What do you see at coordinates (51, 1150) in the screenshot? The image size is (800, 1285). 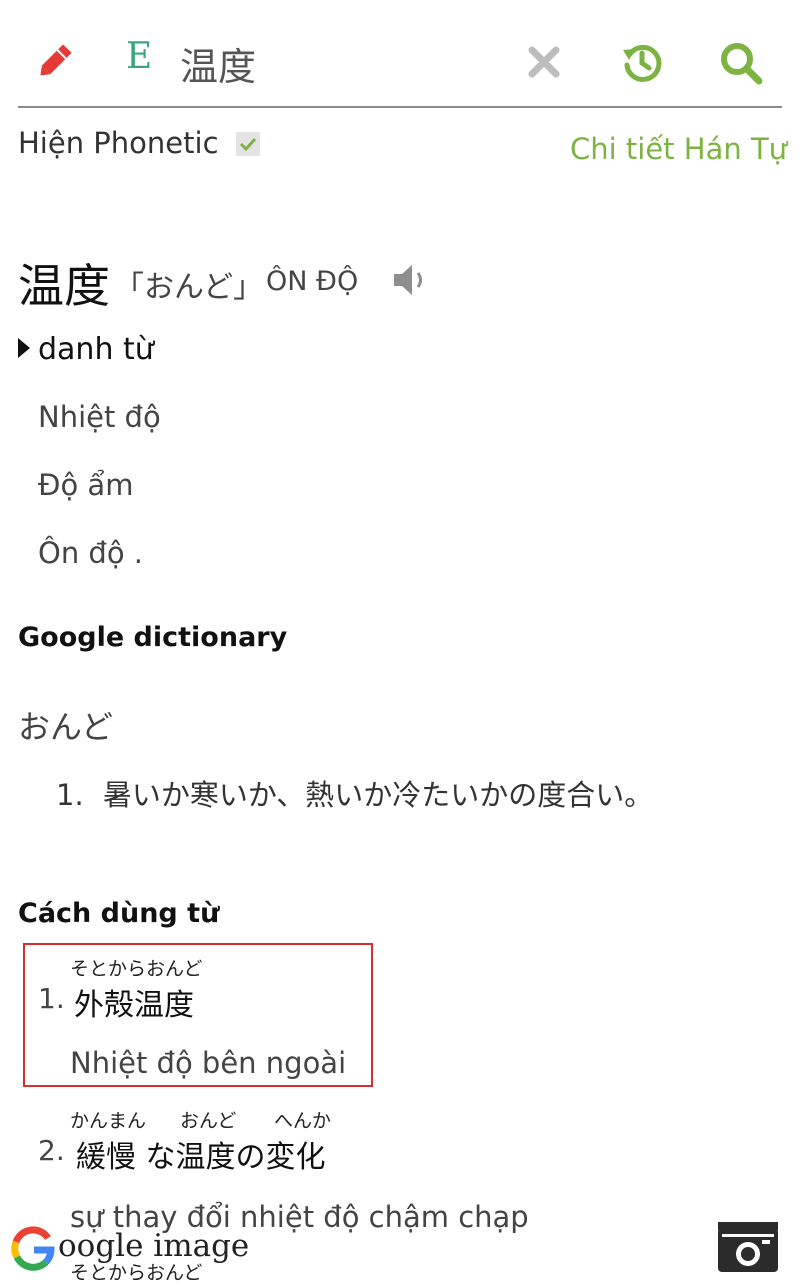 I see `example-number: 2.` at bounding box center [51, 1150].